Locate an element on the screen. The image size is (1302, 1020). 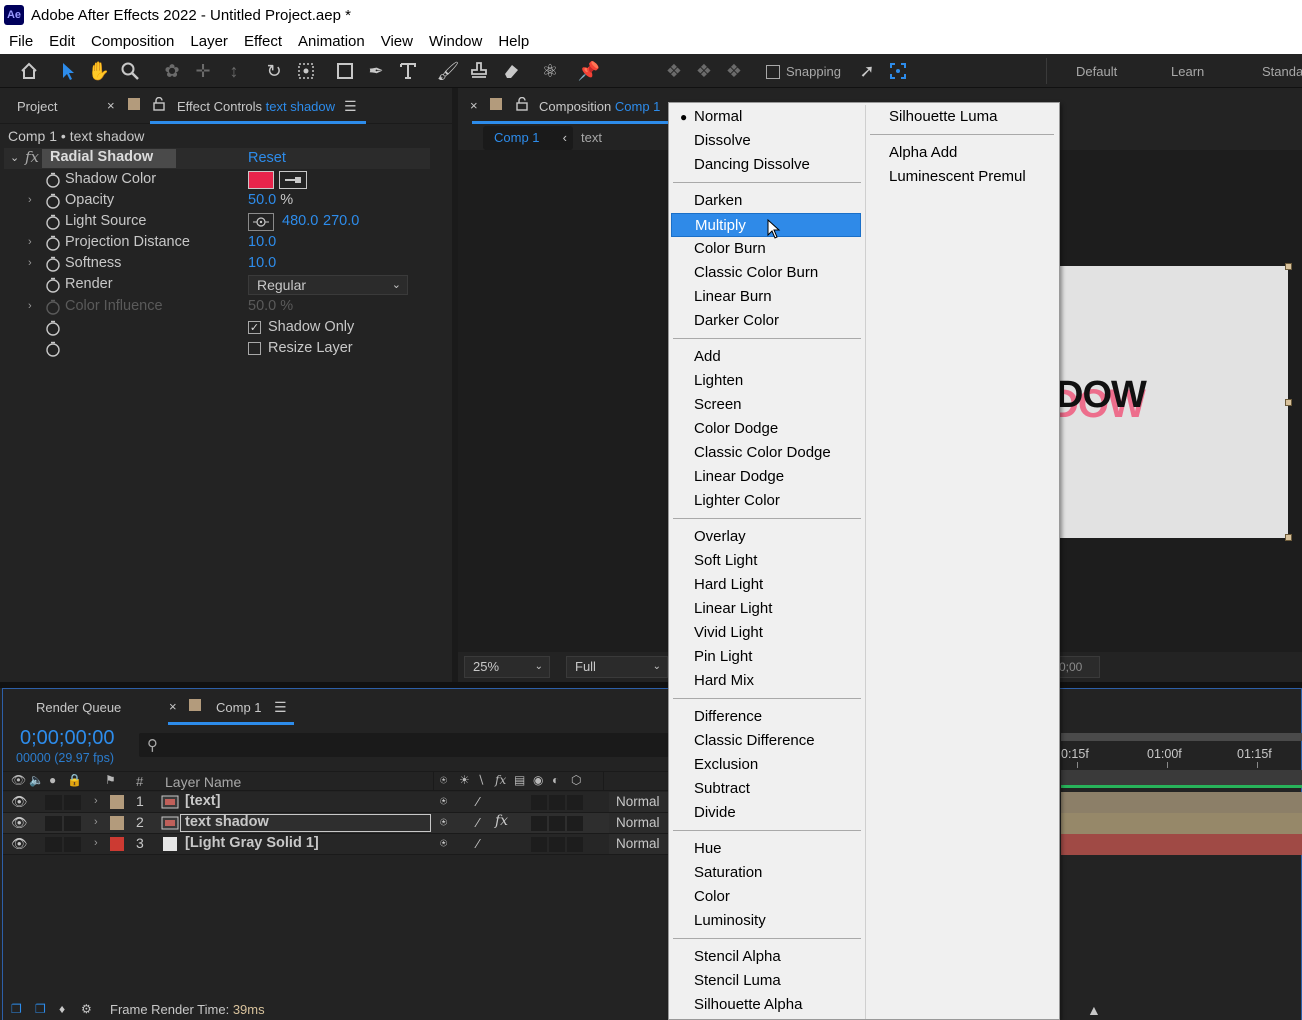
menu-item-silhouette-luma: Silhouette Luma is located at coordinates (962, 117).